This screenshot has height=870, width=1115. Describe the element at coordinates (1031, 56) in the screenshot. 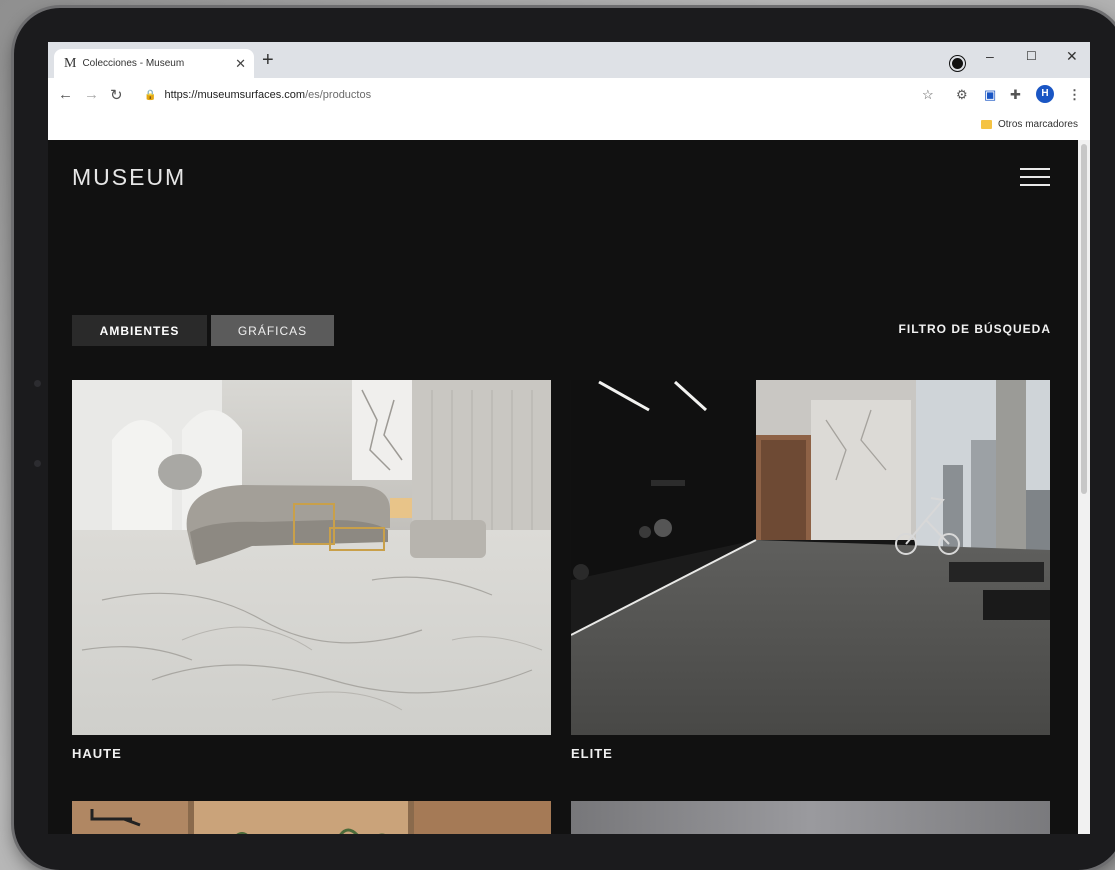

I see `maximize-icon: ☐` at that location.